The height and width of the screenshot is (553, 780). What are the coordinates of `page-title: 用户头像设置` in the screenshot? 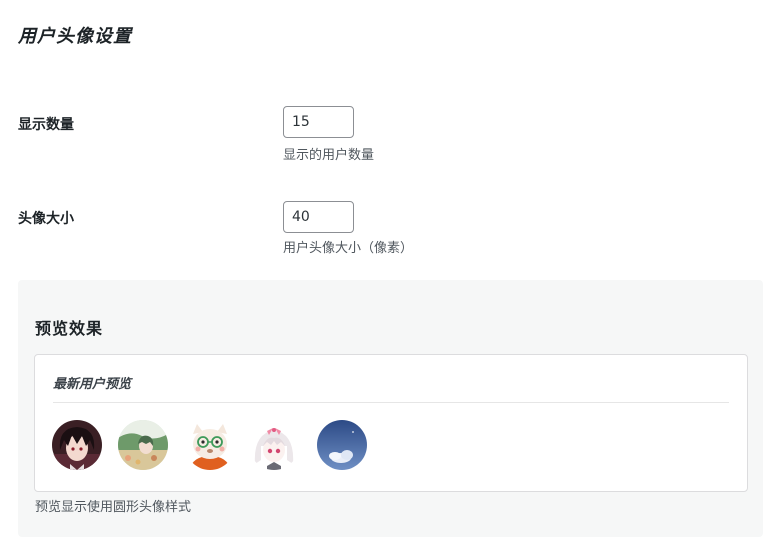 It's located at (75, 36).